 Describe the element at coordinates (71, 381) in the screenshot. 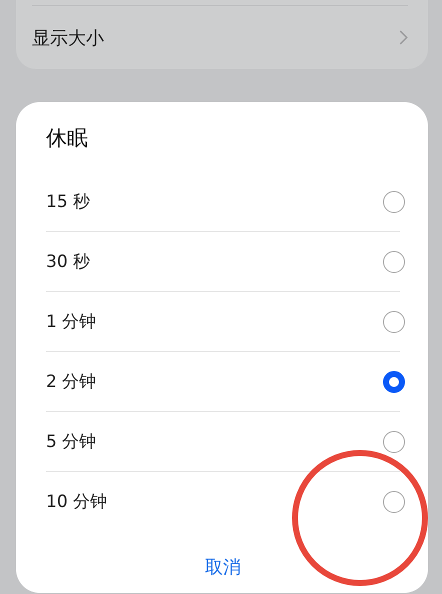

I see `option-label: 2 分钟` at that location.